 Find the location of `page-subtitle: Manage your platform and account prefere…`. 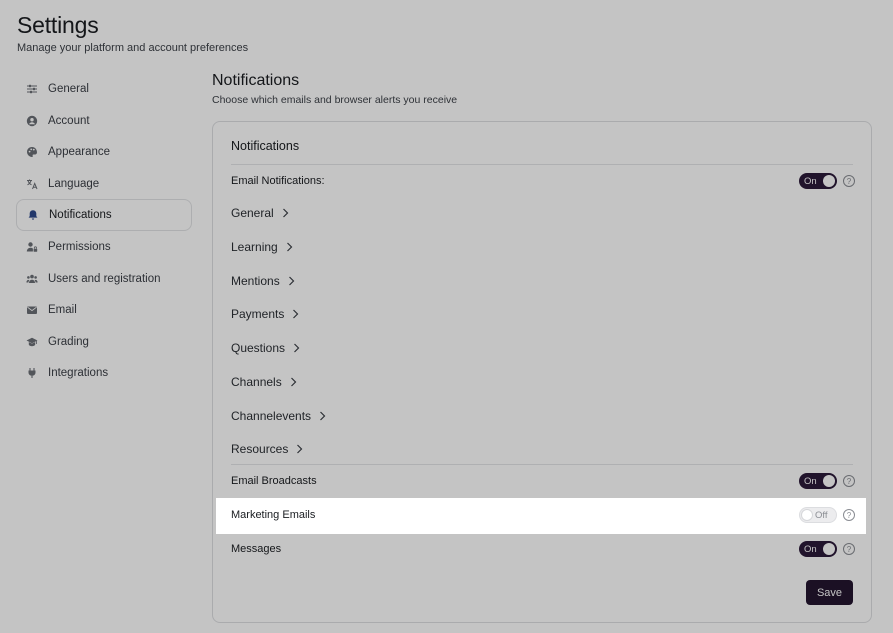

page-subtitle: Manage your platform and account prefere… is located at coordinates (133, 48).